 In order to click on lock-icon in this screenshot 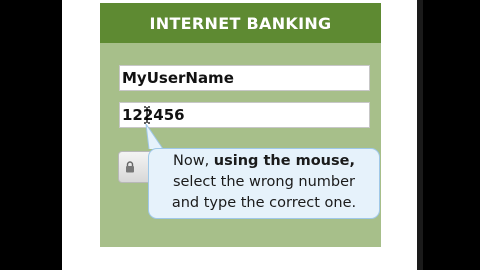, I will do `click(130, 167)`.